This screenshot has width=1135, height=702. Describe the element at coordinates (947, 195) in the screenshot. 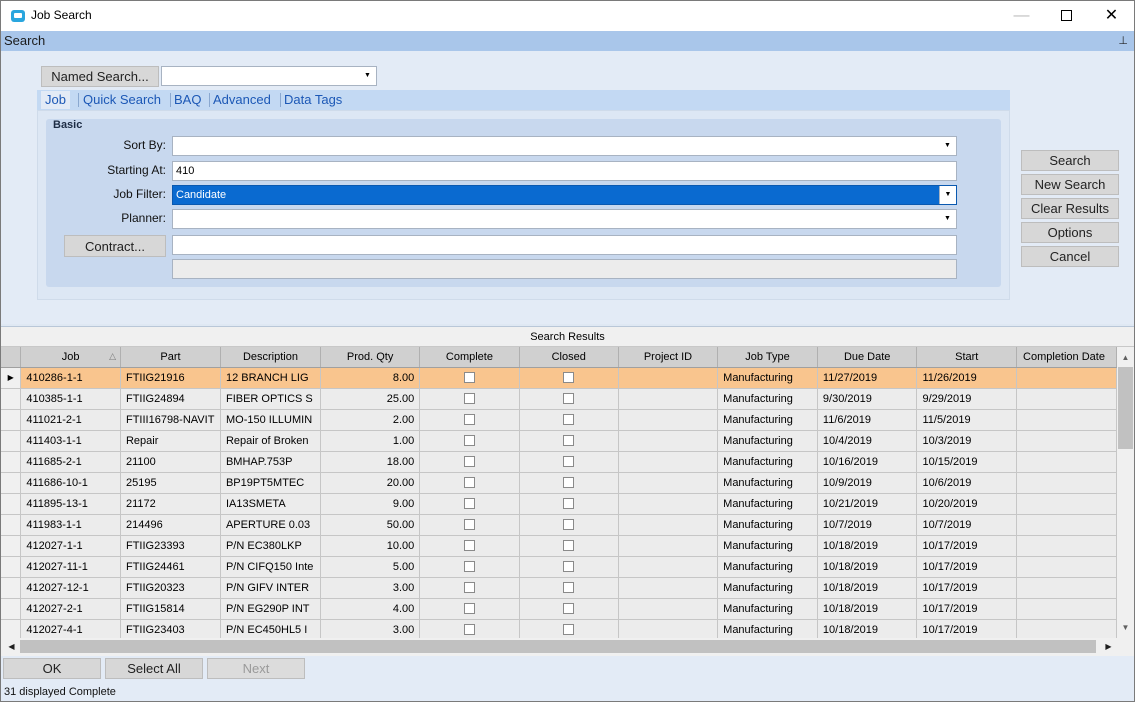

I see `chevron-down-icon: ▼` at that location.